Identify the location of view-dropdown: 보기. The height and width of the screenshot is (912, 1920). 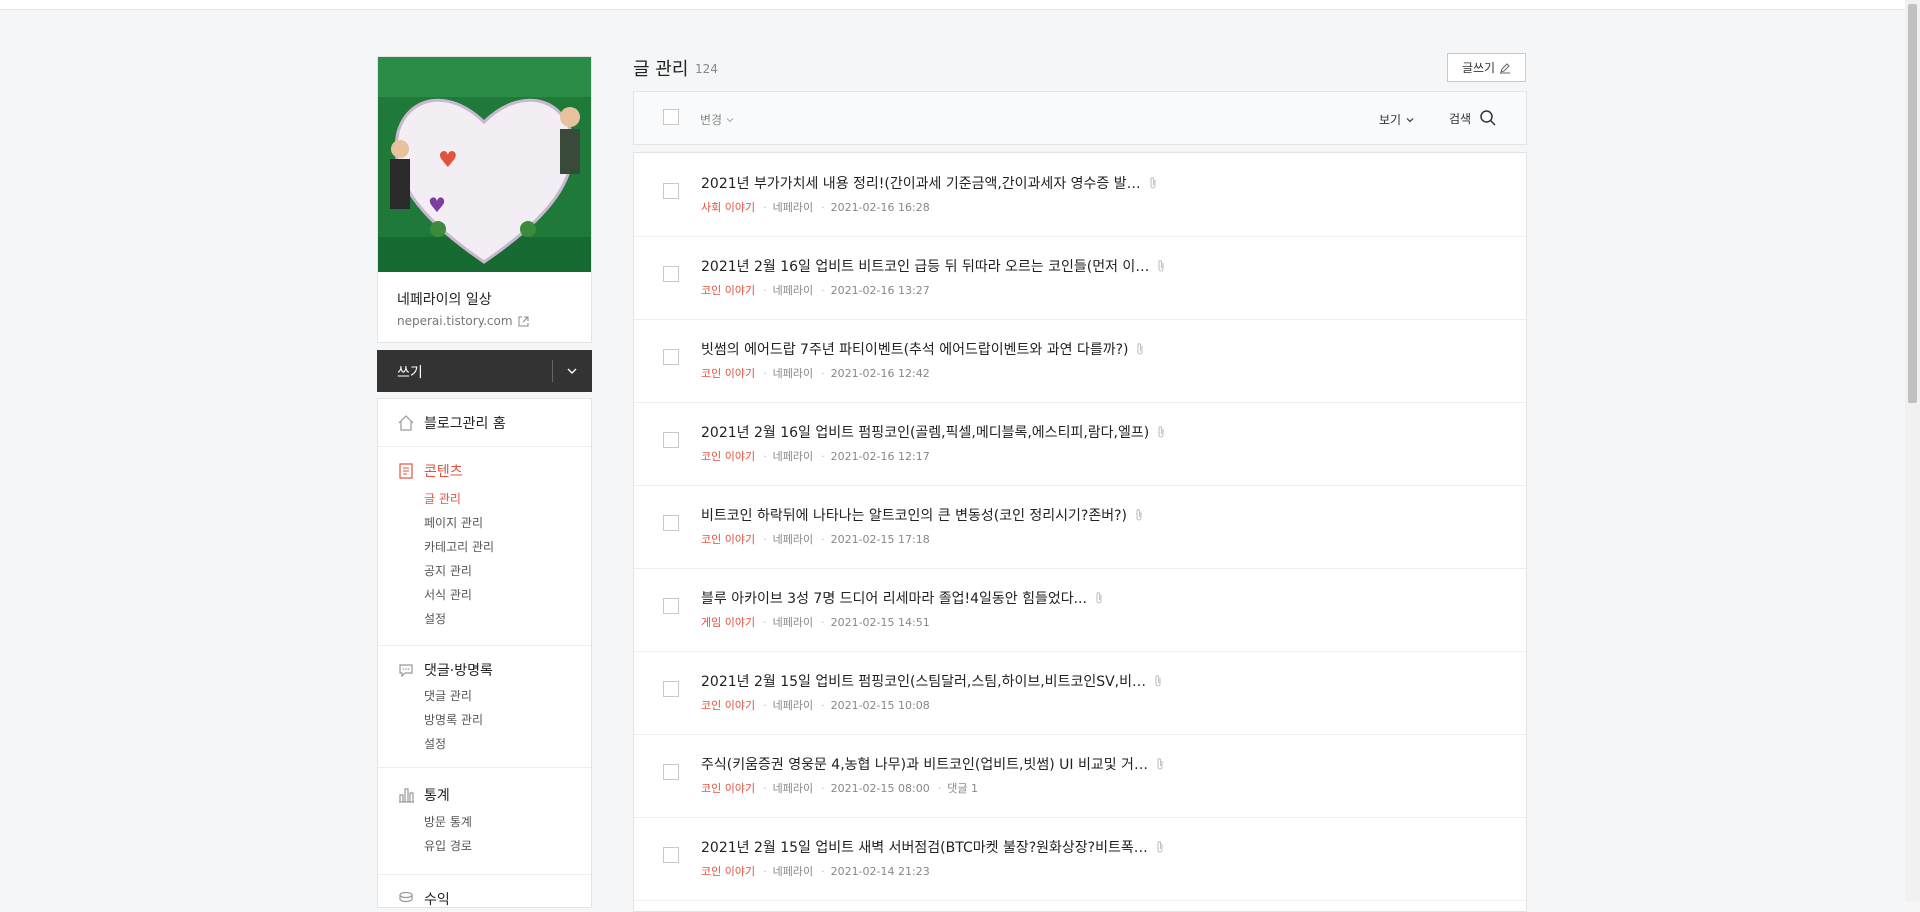
(1397, 119).